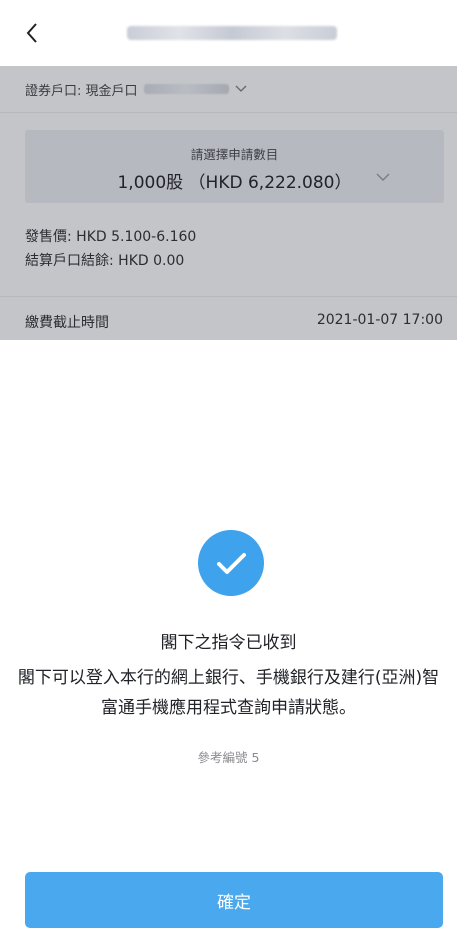  I want to click on offer-price: 發售價: HKD 5.100-6.160, so click(111, 237).